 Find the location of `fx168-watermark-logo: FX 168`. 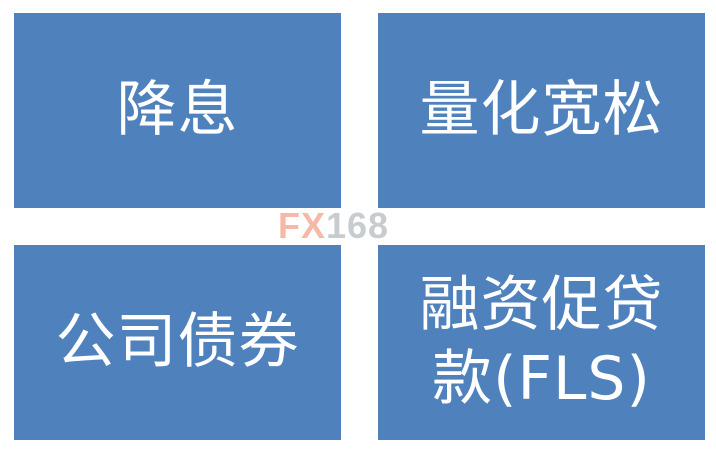

fx168-watermark-logo: FX 168 is located at coordinates (358, 226).